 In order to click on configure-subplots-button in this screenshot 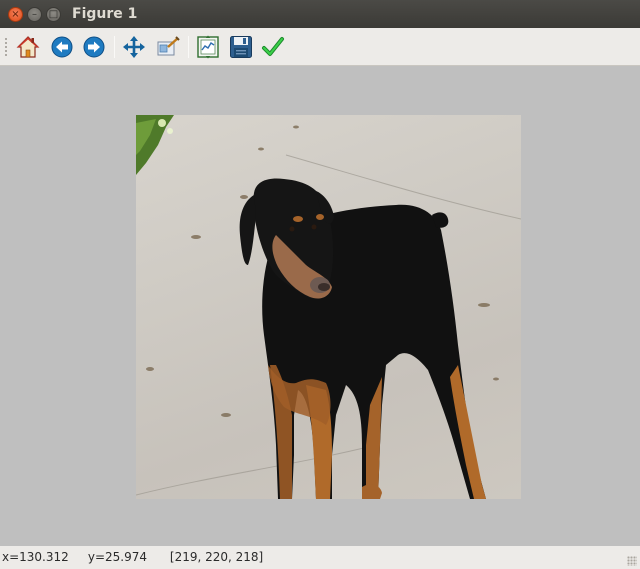, I will do `click(208, 47)`.